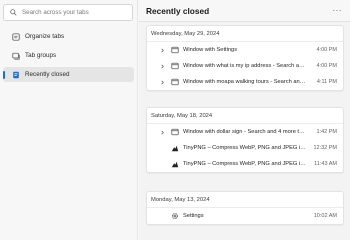  I want to click on history-group: Monday, May 13, 2024 Settings 10:02 AM, so click(245, 208).